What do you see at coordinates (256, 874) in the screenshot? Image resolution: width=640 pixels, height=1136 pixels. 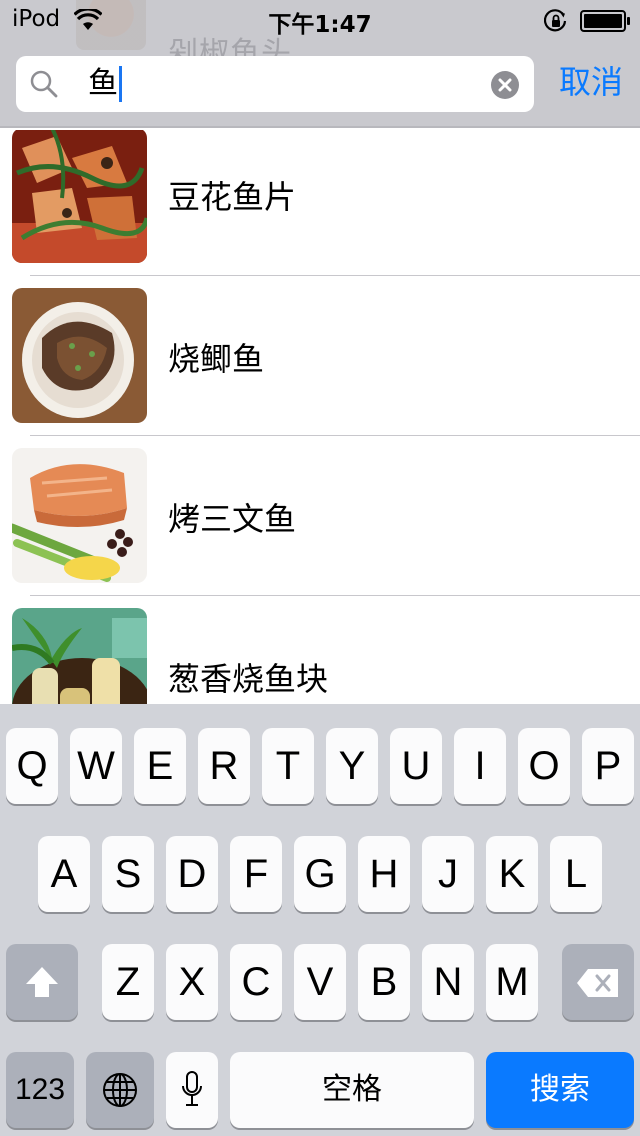 I see `key-f: F` at bounding box center [256, 874].